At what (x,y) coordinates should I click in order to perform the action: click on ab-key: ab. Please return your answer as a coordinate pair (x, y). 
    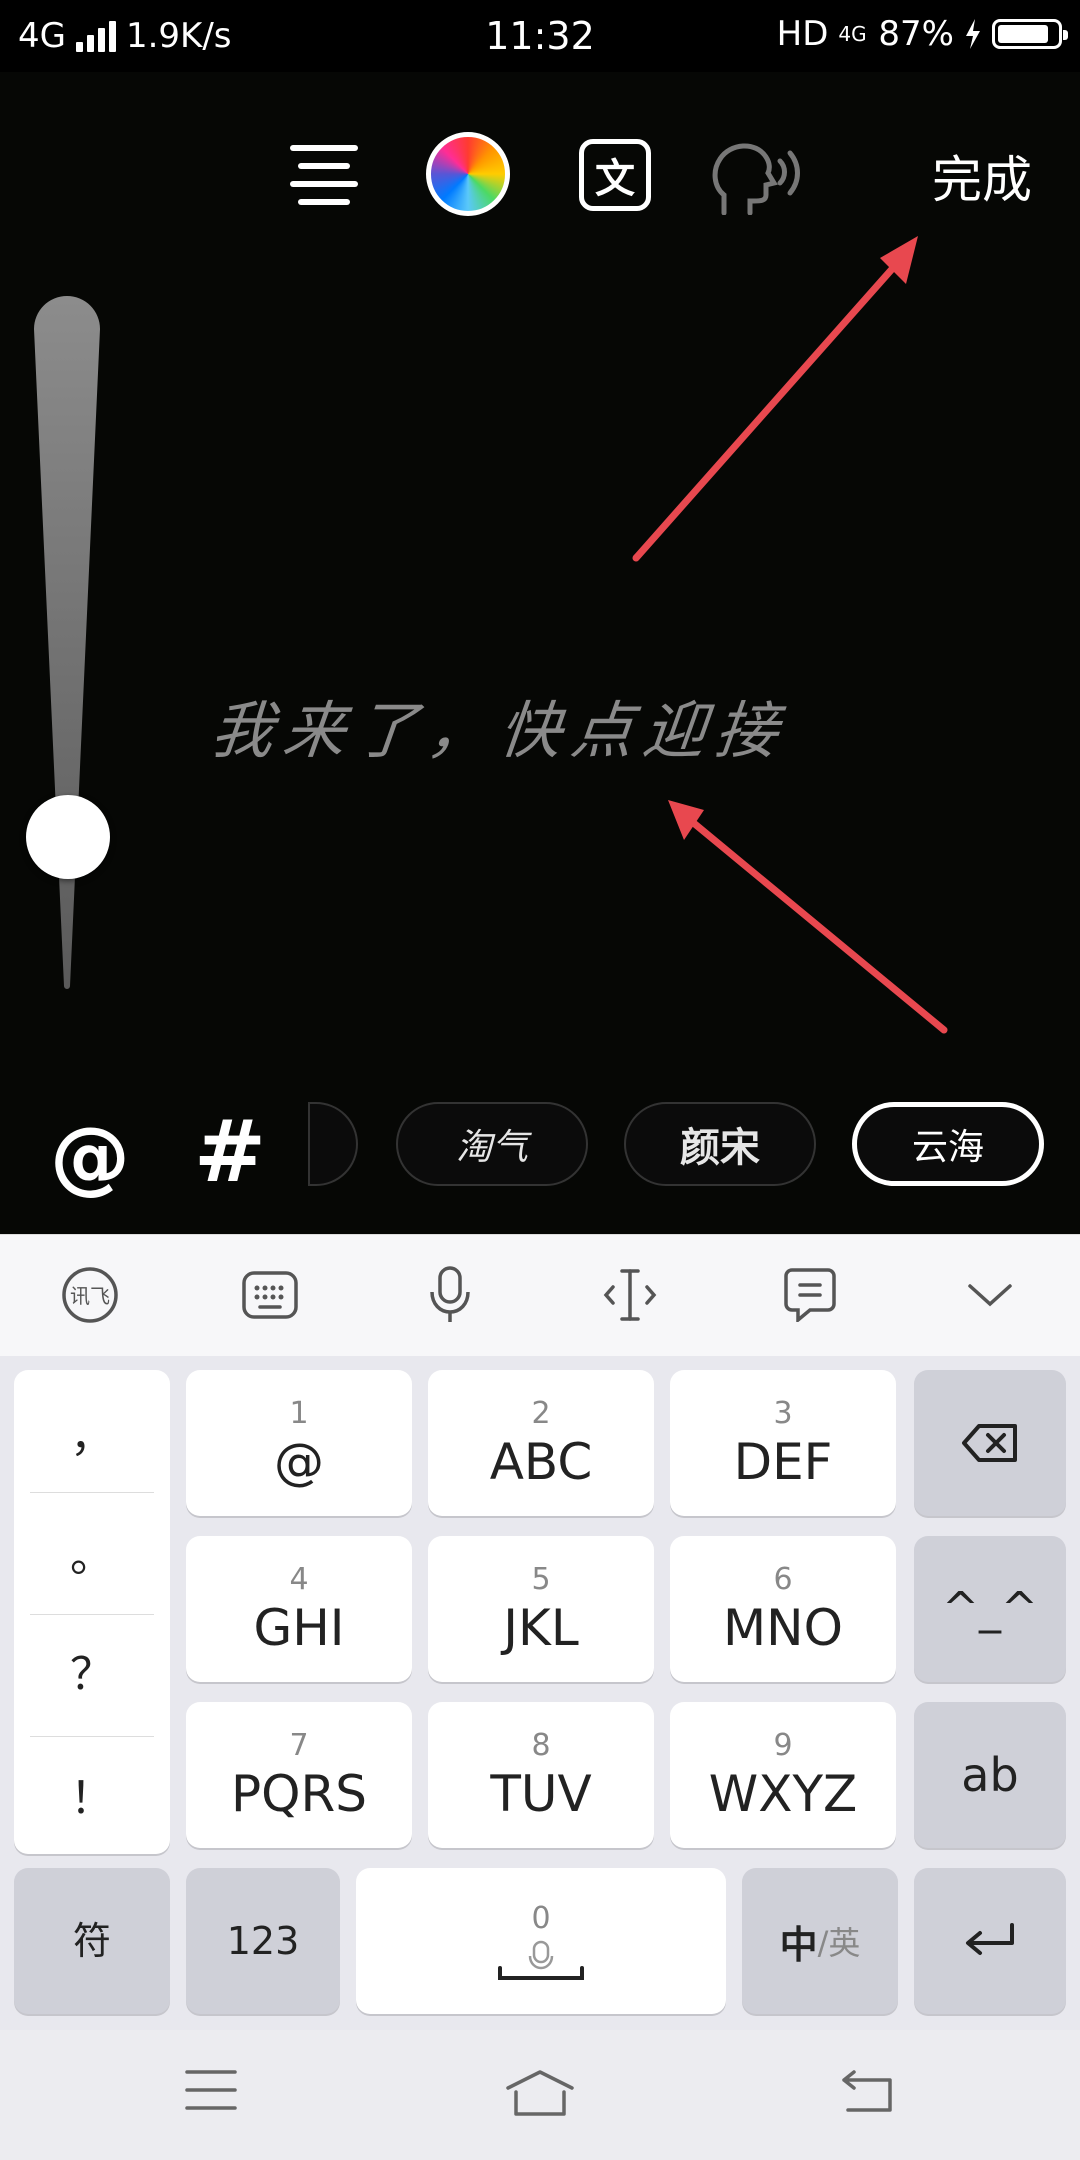
    Looking at the image, I should click on (990, 1775).